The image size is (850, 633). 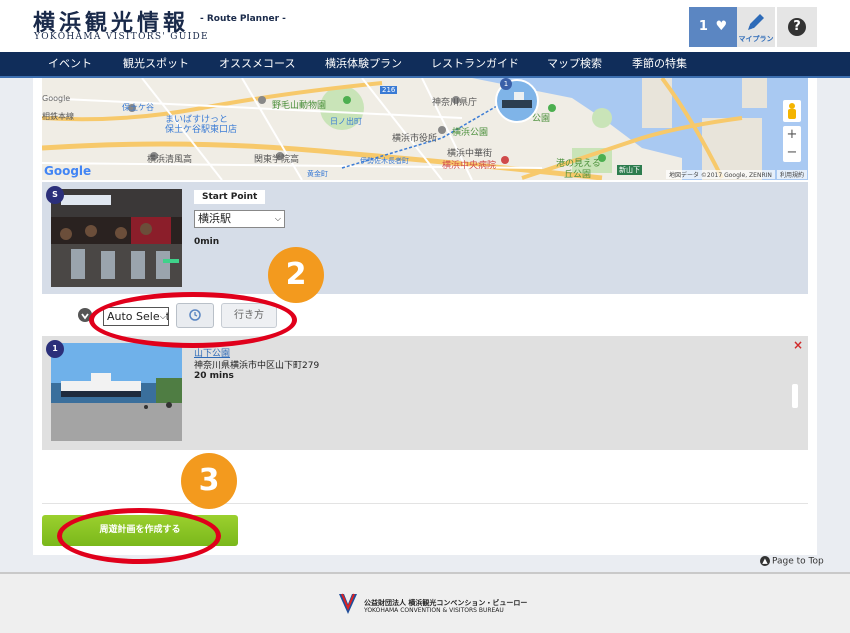 What do you see at coordinates (207, 242) in the screenshot?
I see `start-time: 0min` at bounding box center [207, 242].